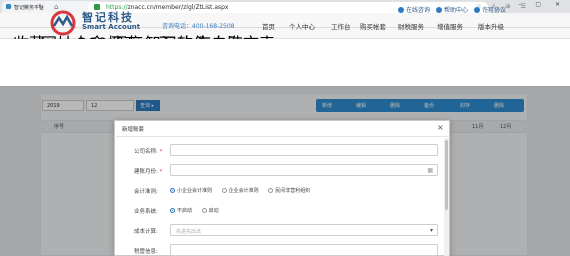  I want to click on cost-method-value: 先进先出法, so click(189, 232).